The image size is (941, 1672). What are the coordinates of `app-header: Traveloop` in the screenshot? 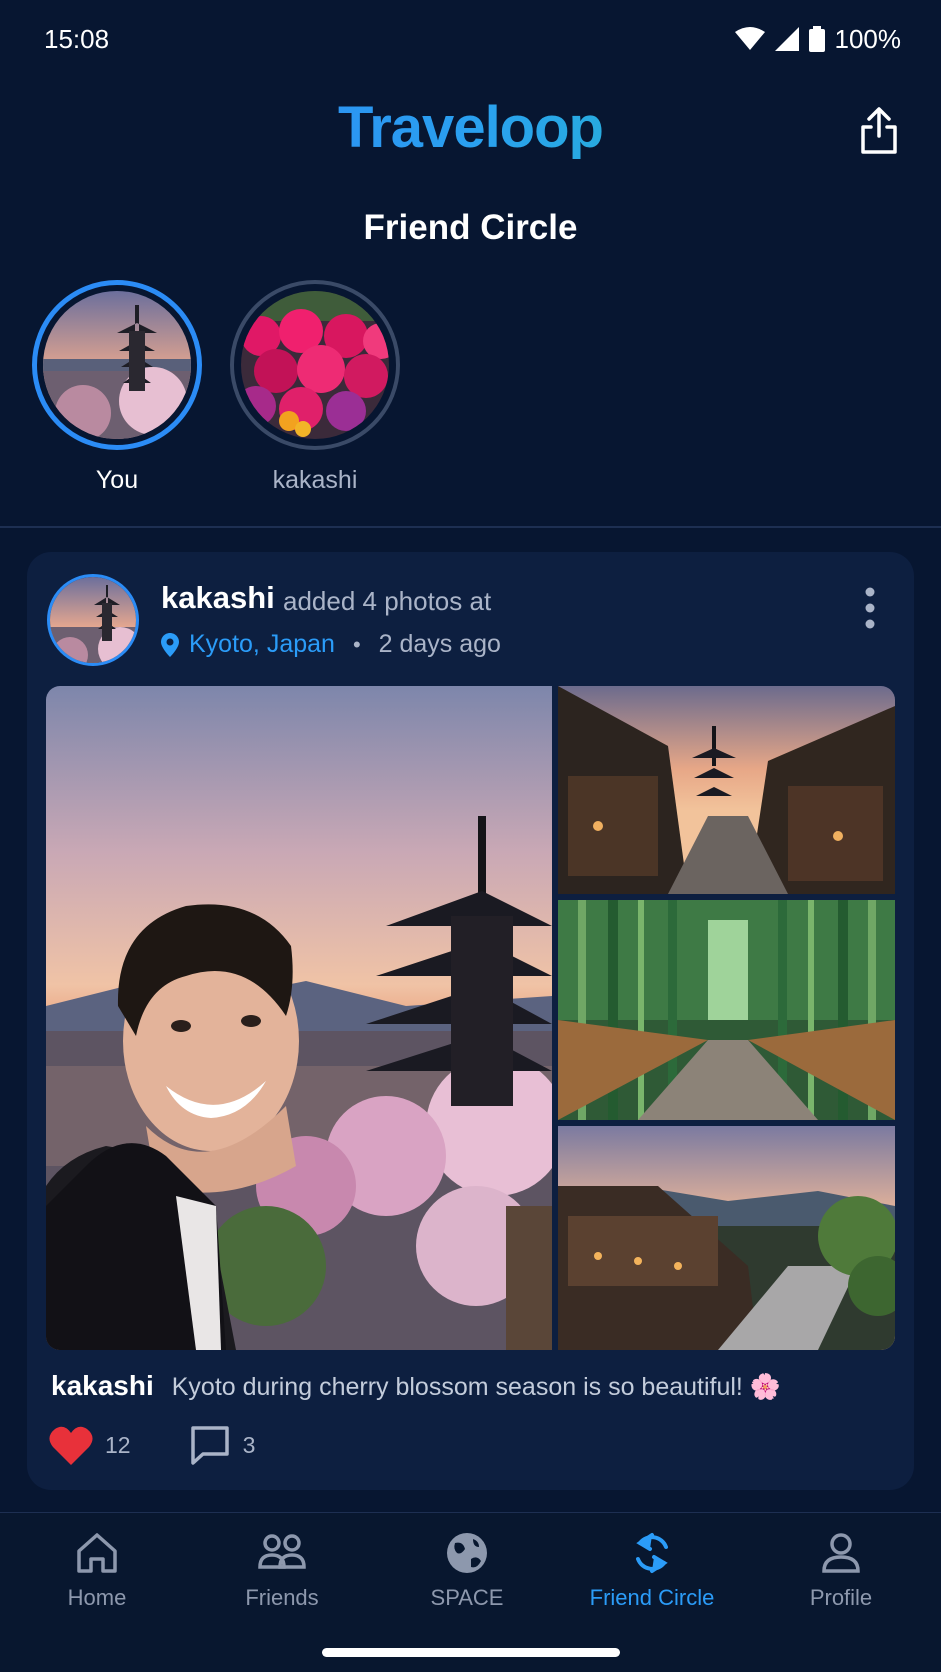 It's located at (470, 133).